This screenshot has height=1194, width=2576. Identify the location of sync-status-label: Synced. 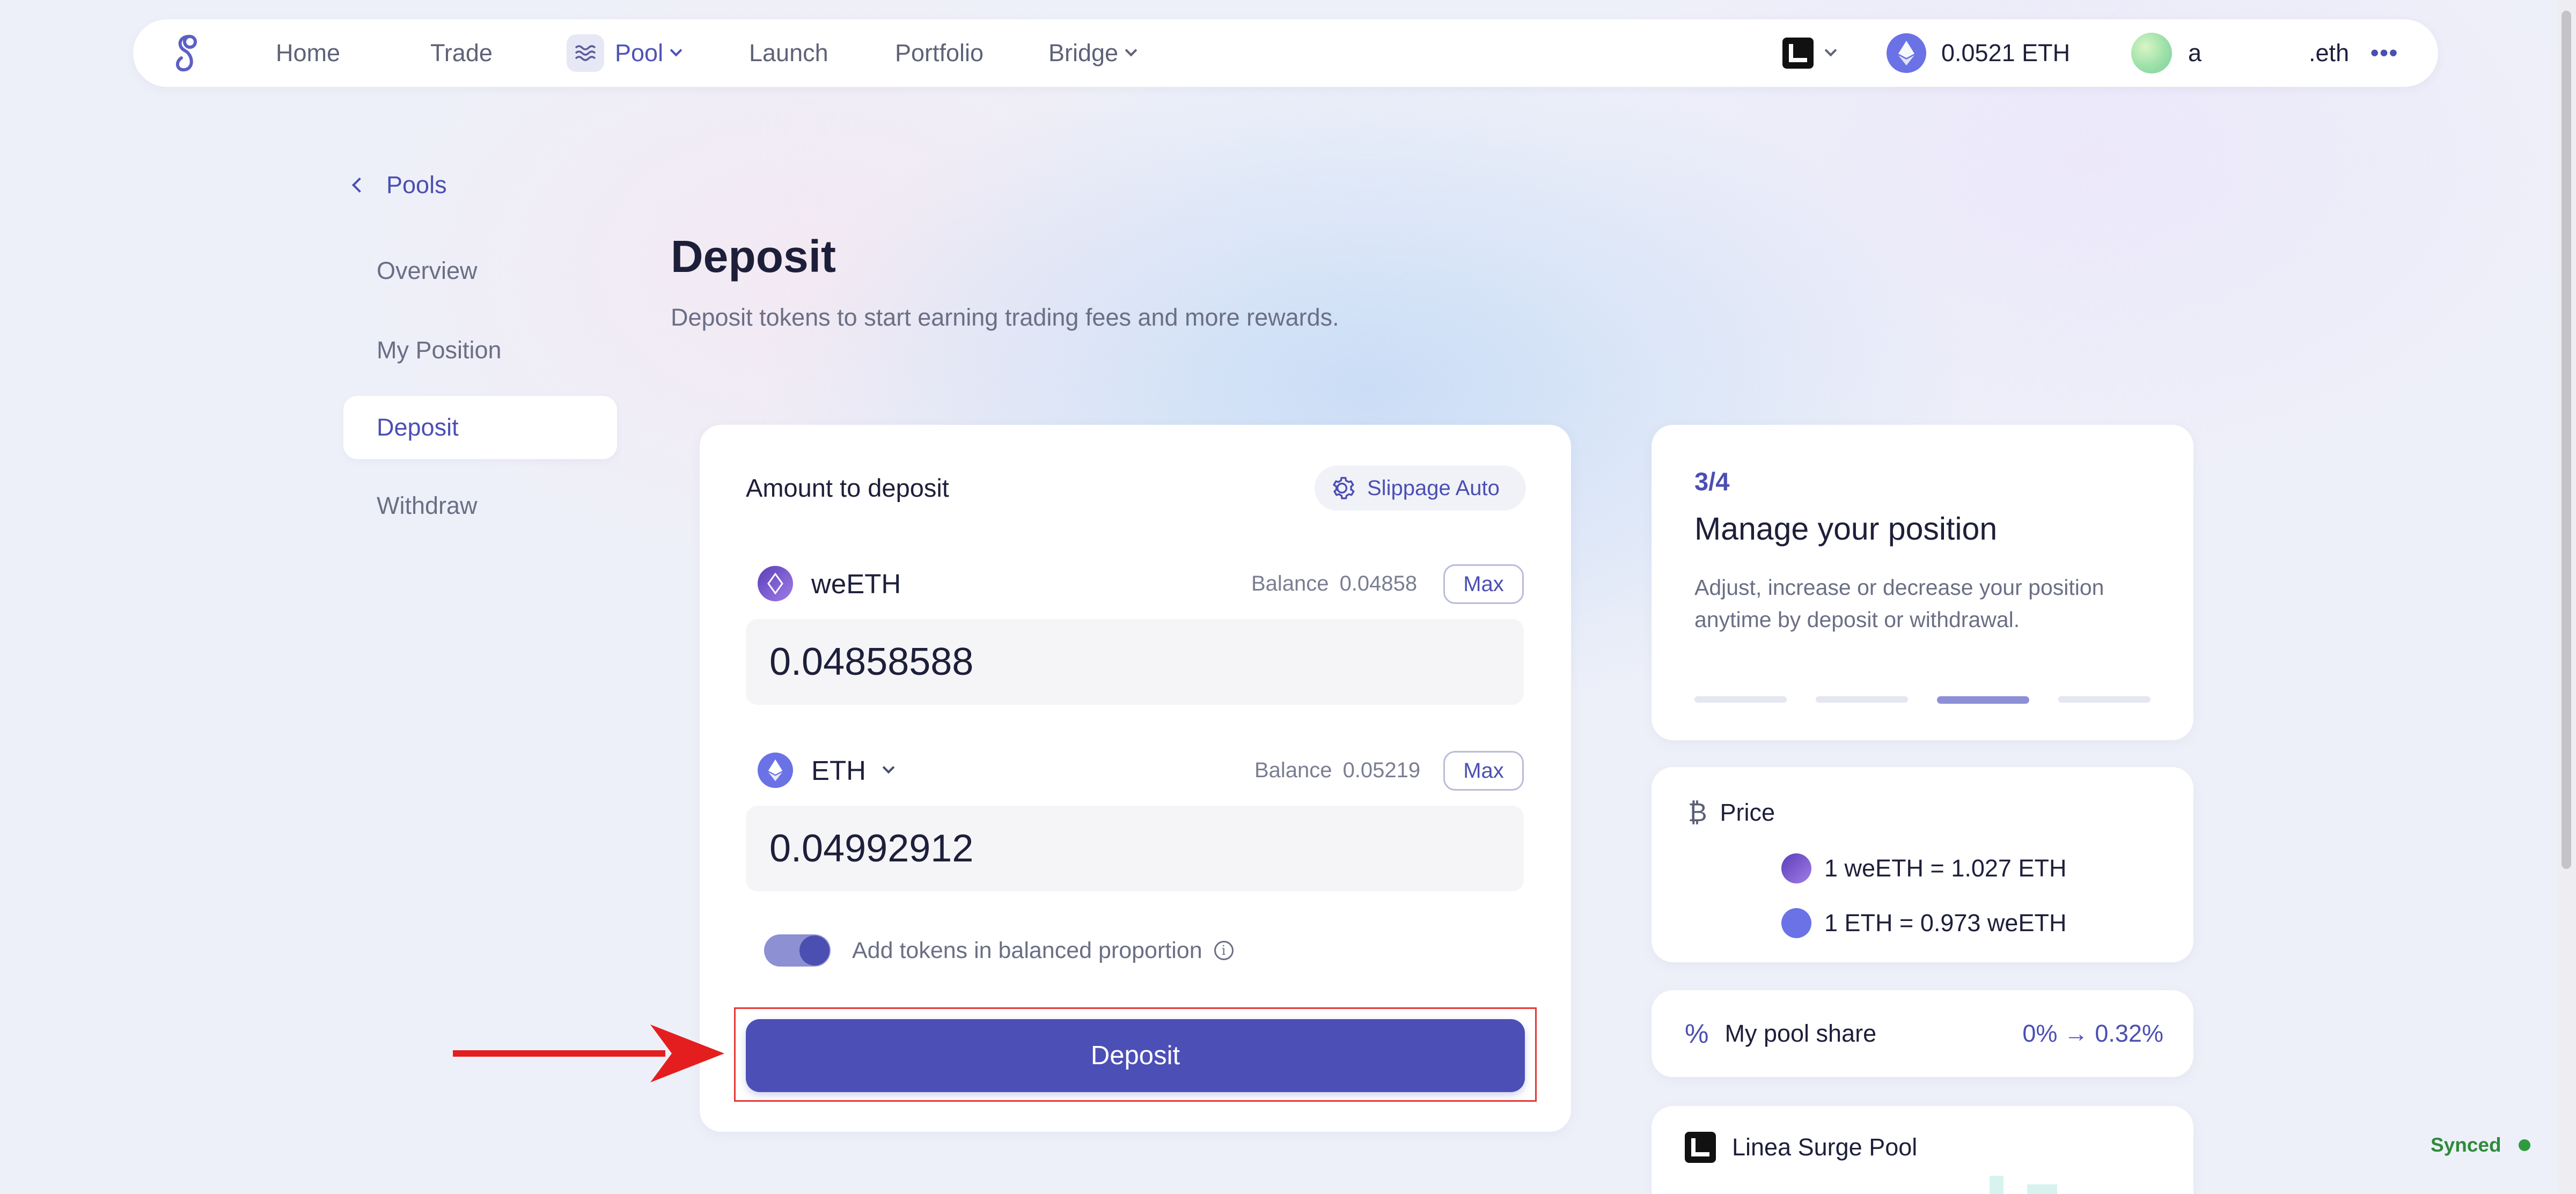
(2466, 1145).